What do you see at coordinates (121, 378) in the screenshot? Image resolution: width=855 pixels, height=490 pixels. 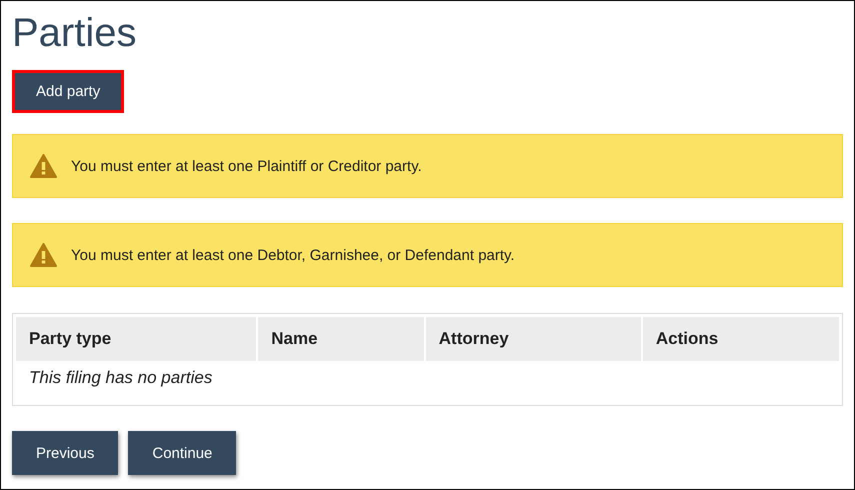 I see `empty-message: This filing has no parties` at bounding box center [121, 378].